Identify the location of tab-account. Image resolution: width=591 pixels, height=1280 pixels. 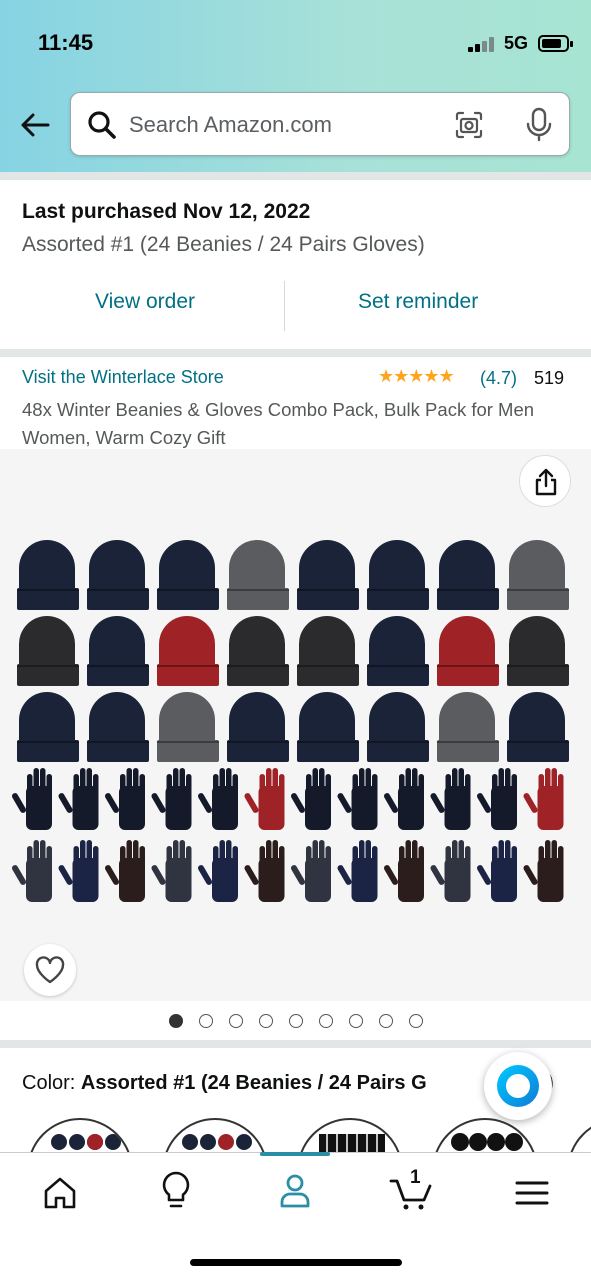
(295, 1191).